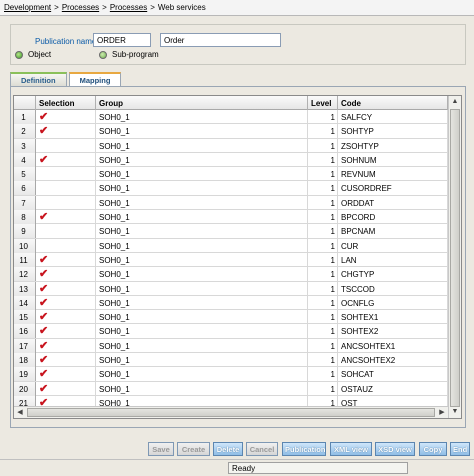 This screenshot has height=476, width=474. Describe the element at coordinates (393, 360) in the screenshot. I see `code-cell: ANCSOHTEX2` at that location.